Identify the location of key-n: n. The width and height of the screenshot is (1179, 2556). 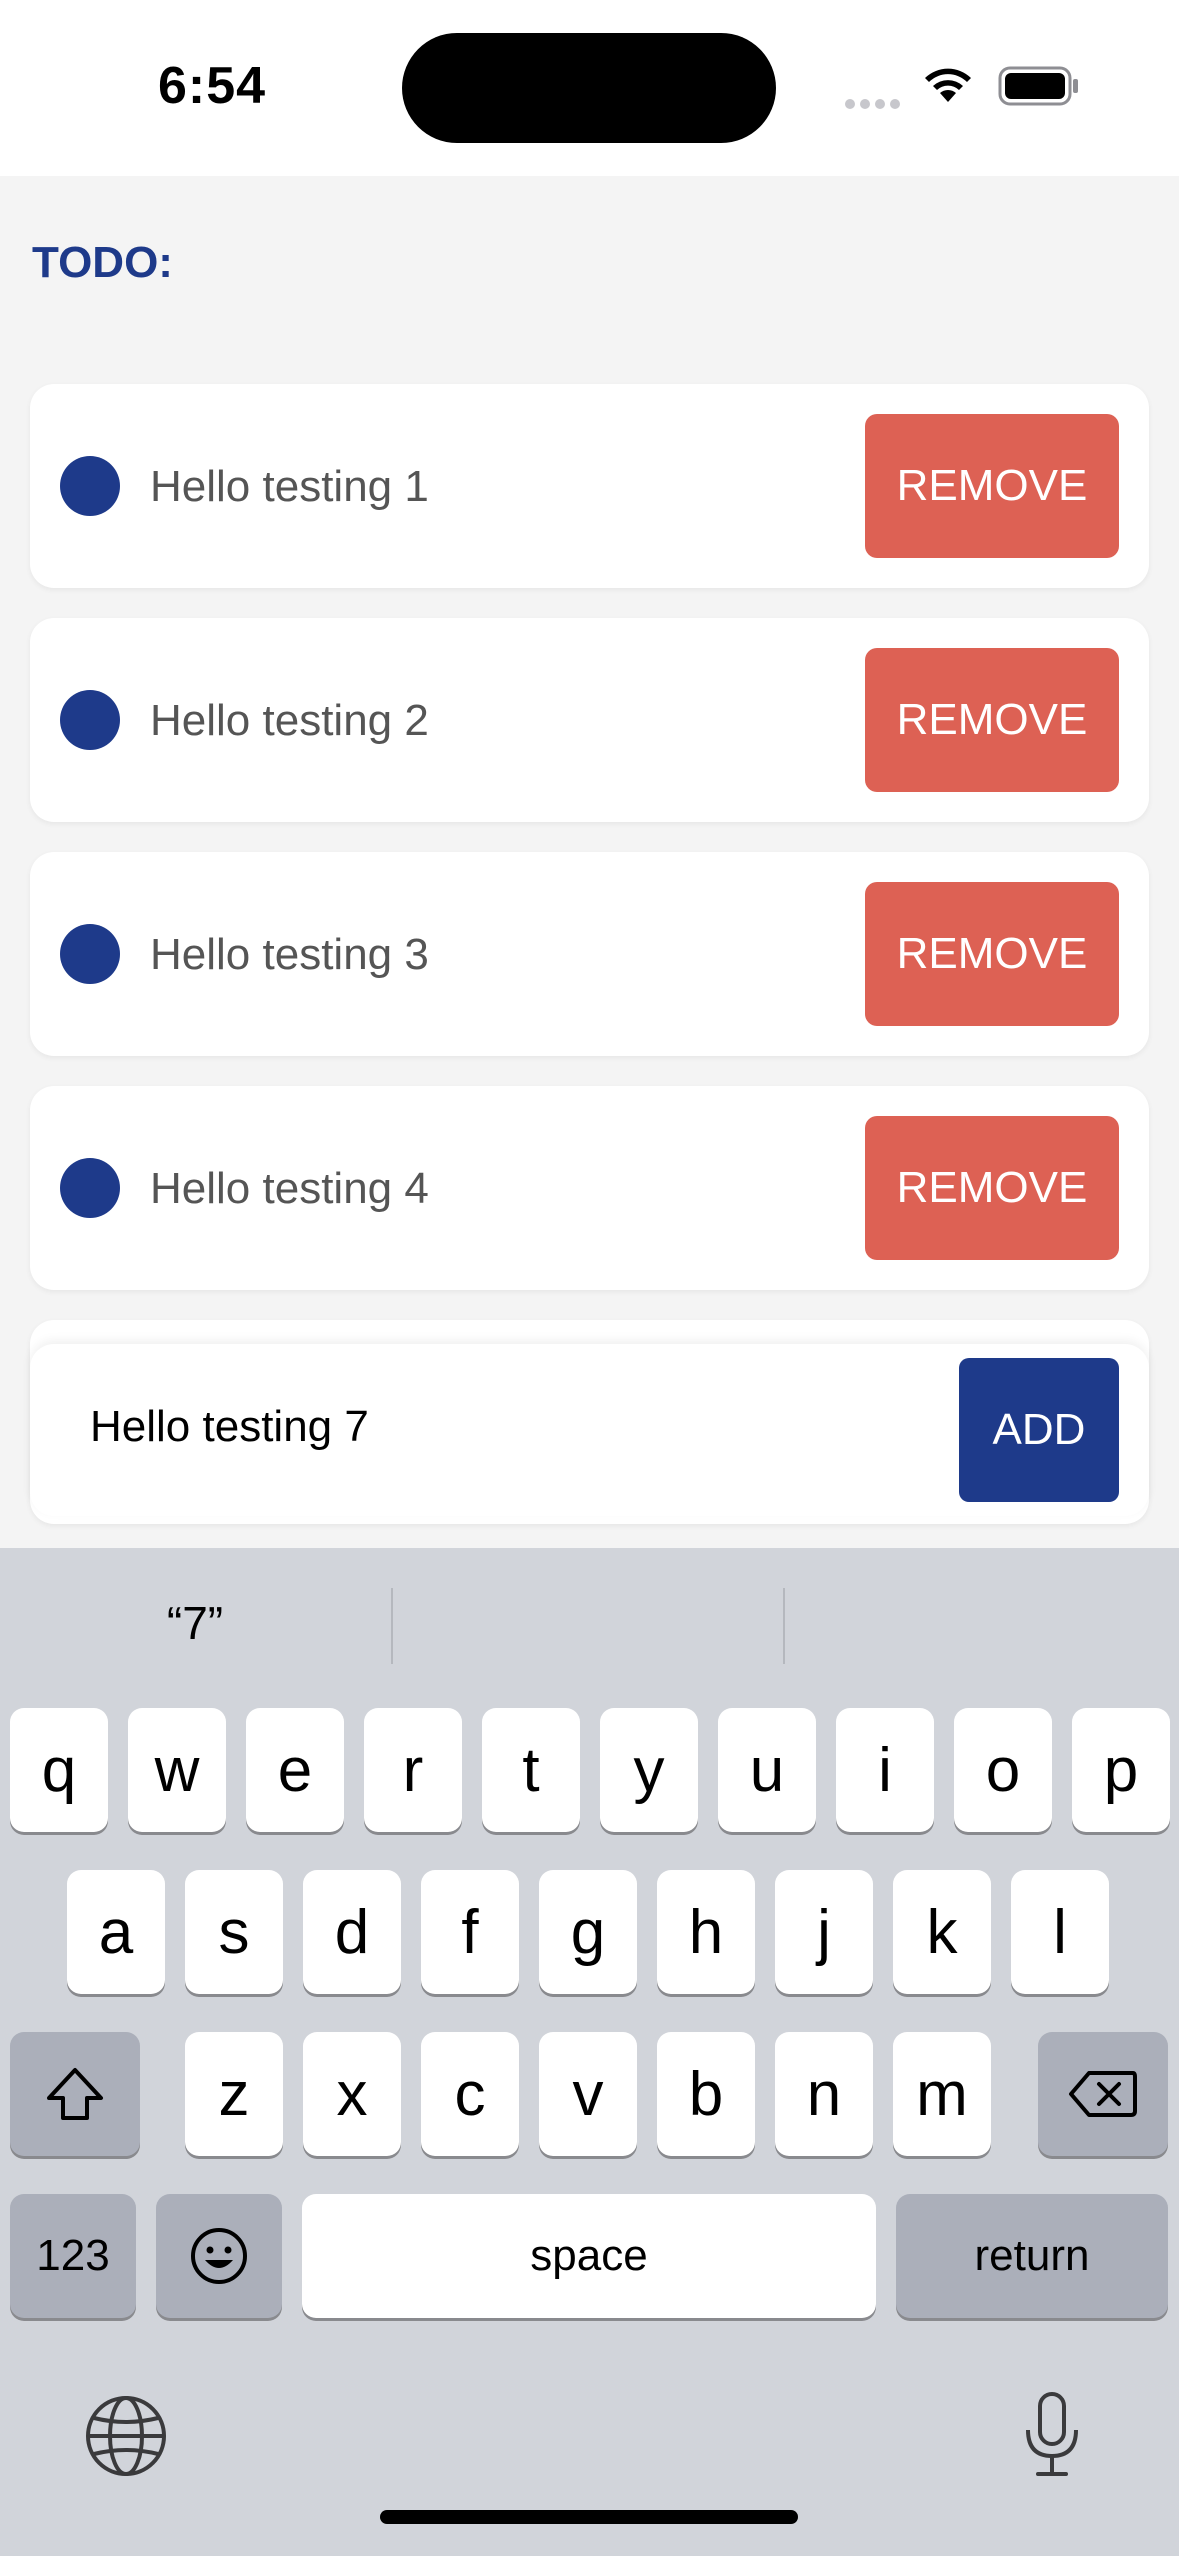
(824, 2094).